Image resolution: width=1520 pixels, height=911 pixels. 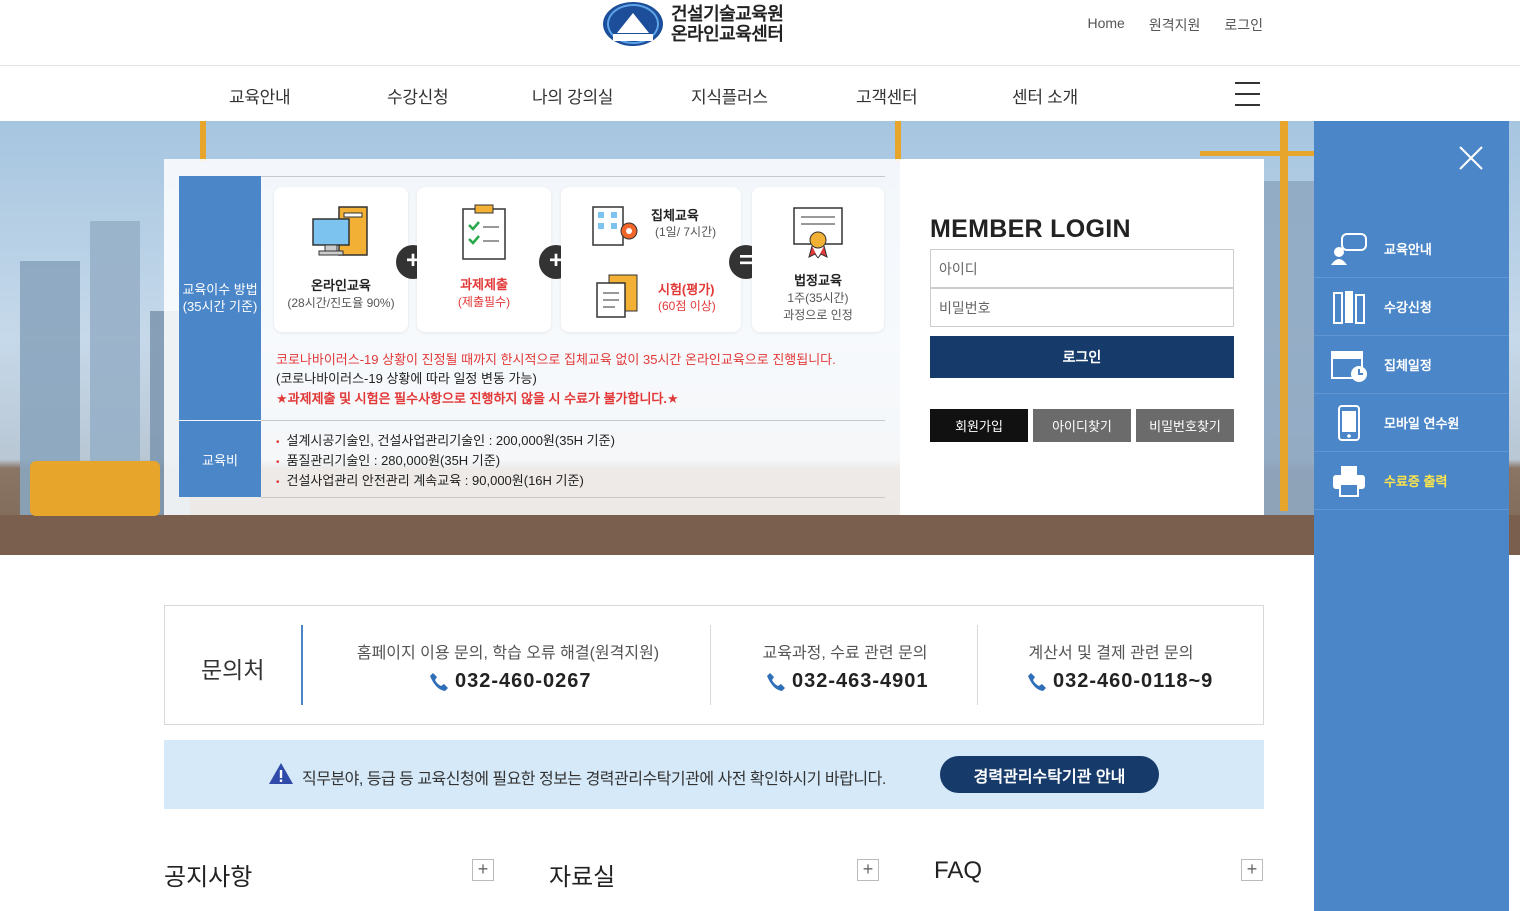 What do you see at coordinates (572, 95) in the screenshot?
I see `nav-my-classroom: 나의 강의실` at bounding box center [572, 95].